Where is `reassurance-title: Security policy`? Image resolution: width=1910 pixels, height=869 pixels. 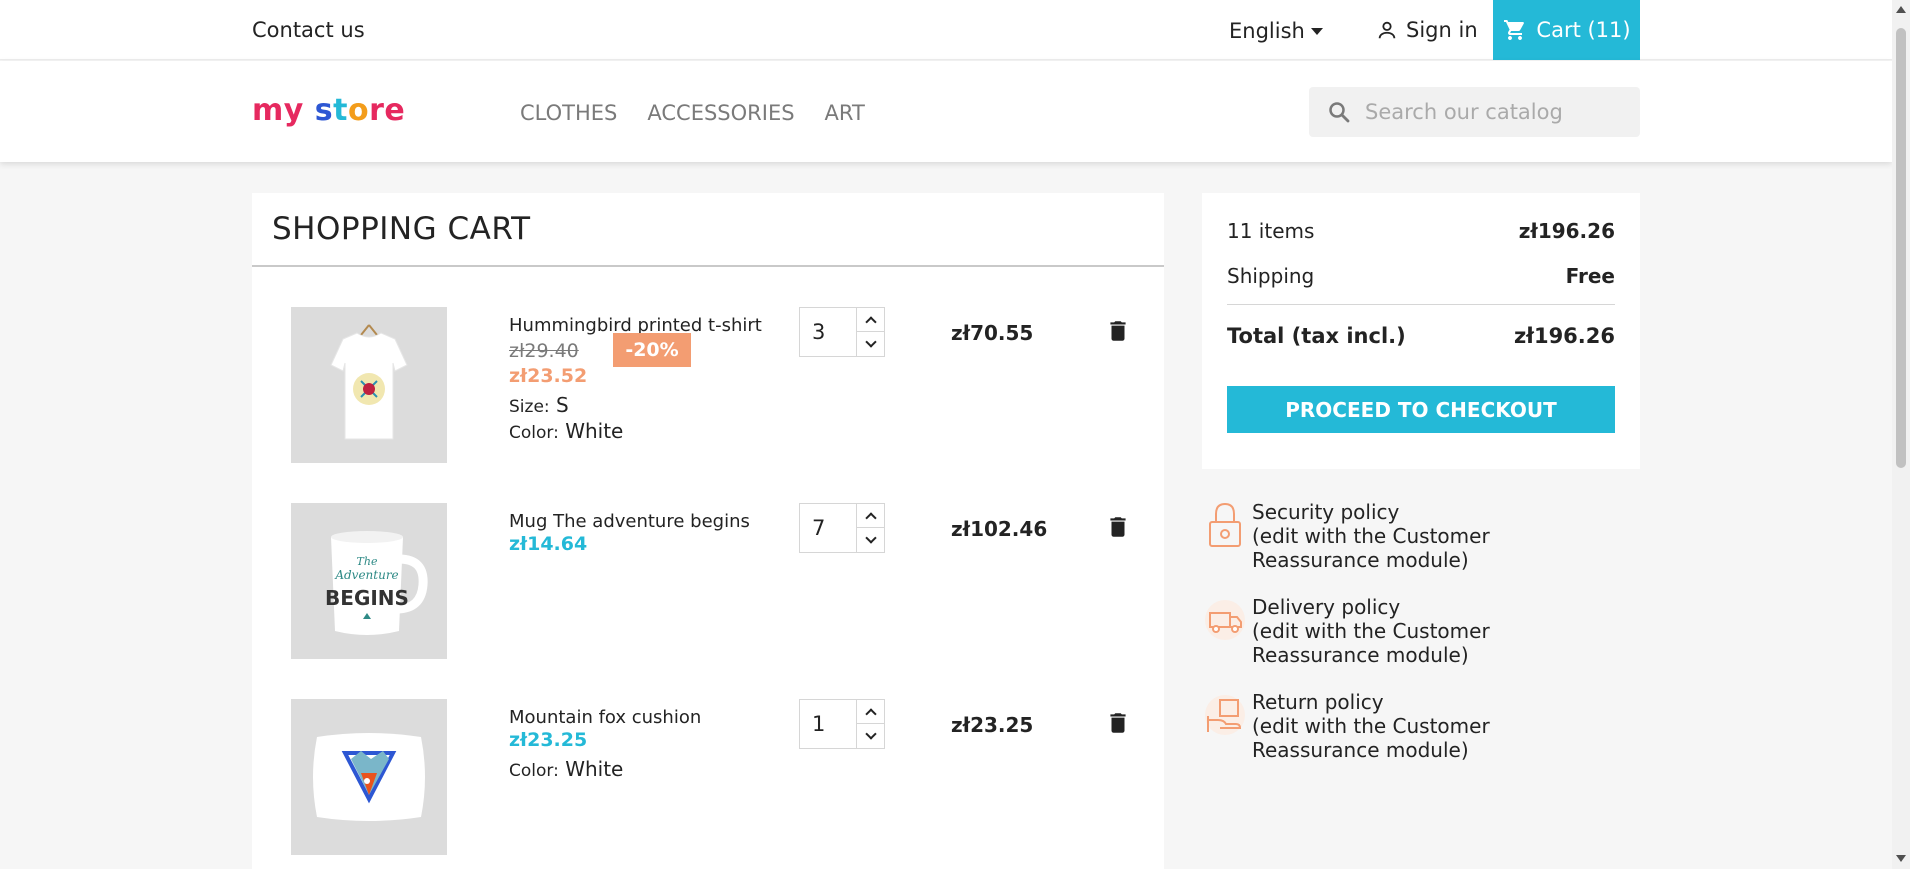 reassurance-title: Security policy is located at coordinates (1326, 512).